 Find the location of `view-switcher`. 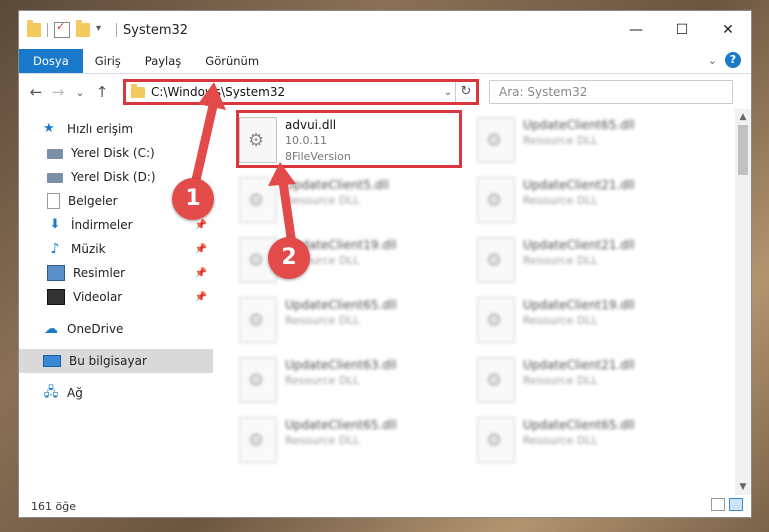

view-switcher is located at coordinates (727, 504).